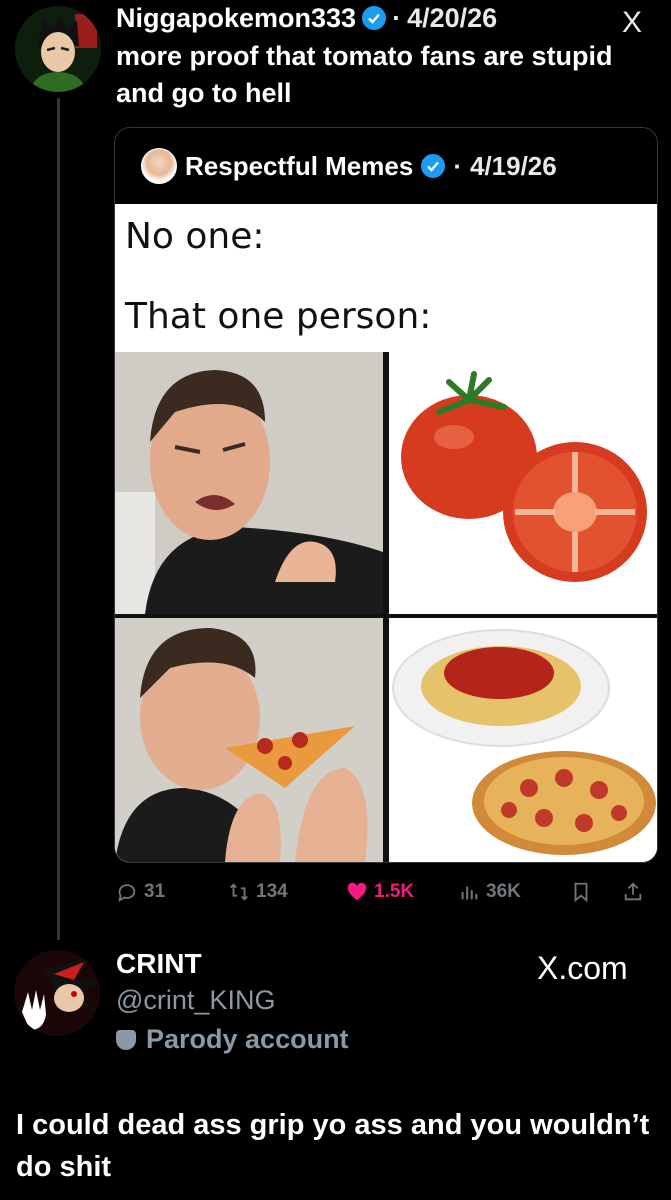  I want to click on share-icon, so click(633, 891).